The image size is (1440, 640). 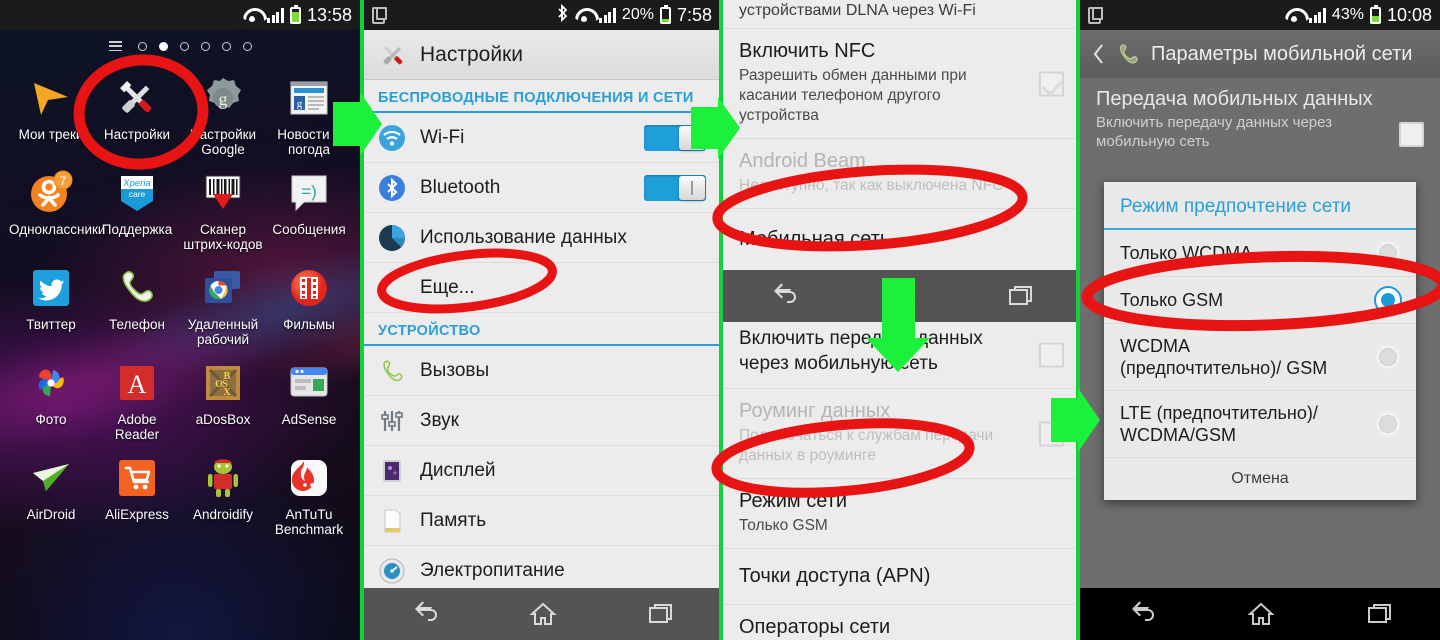 What do you see at coordinates (542, 138) in the screenshot?
I see `settings-row-wifi: Wi-Fi` at bounding box center [542, 138].